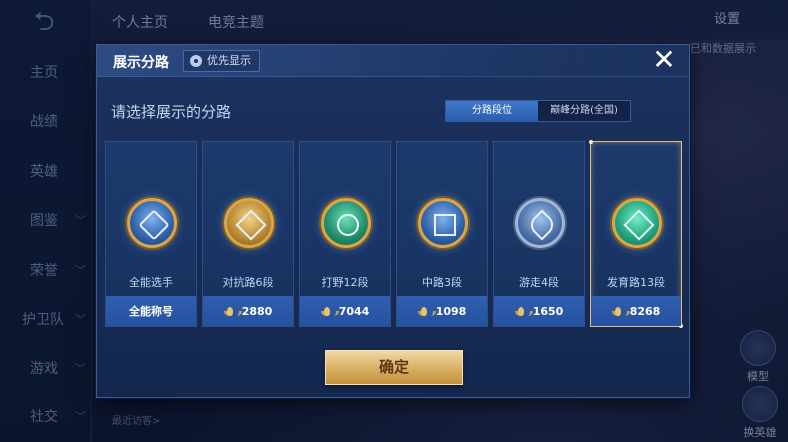  I want to click on lane-card-value: 1098, so click(451, 311).